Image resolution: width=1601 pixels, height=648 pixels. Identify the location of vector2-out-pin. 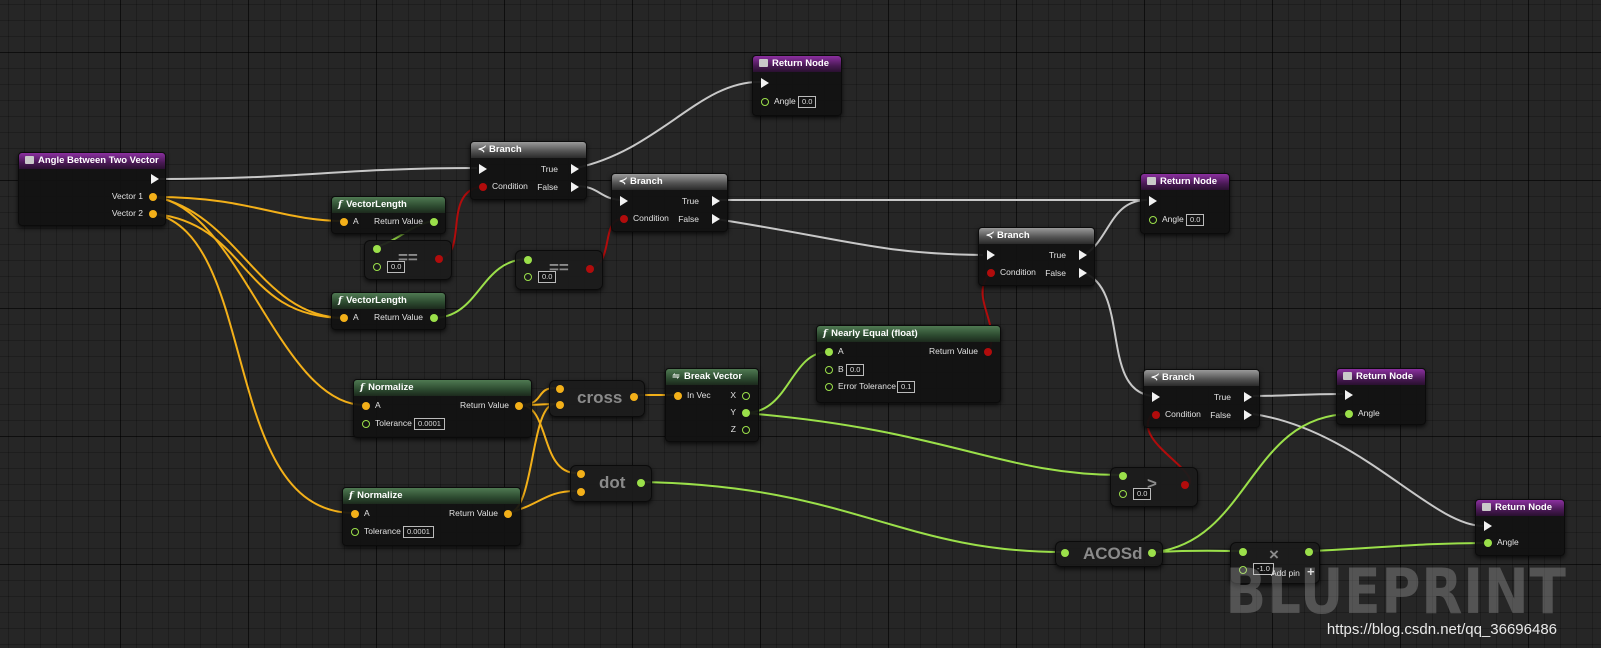
(153, 214).